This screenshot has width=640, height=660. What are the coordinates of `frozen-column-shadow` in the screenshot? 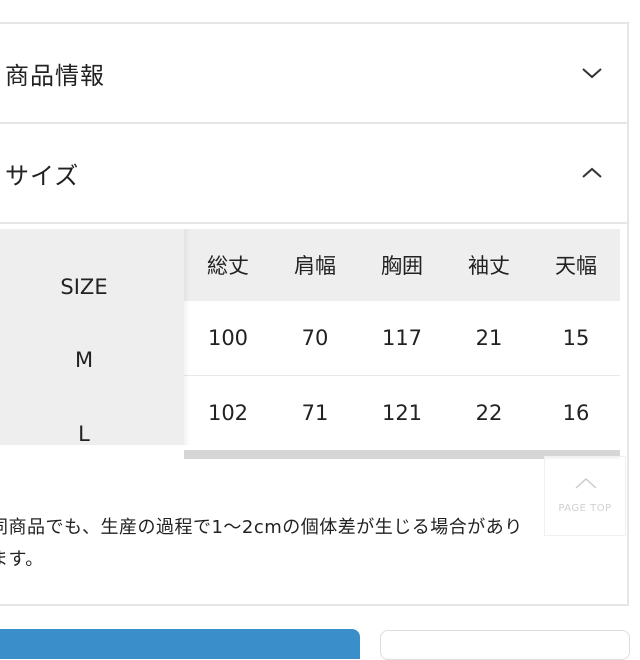 It's located at (187, 337).